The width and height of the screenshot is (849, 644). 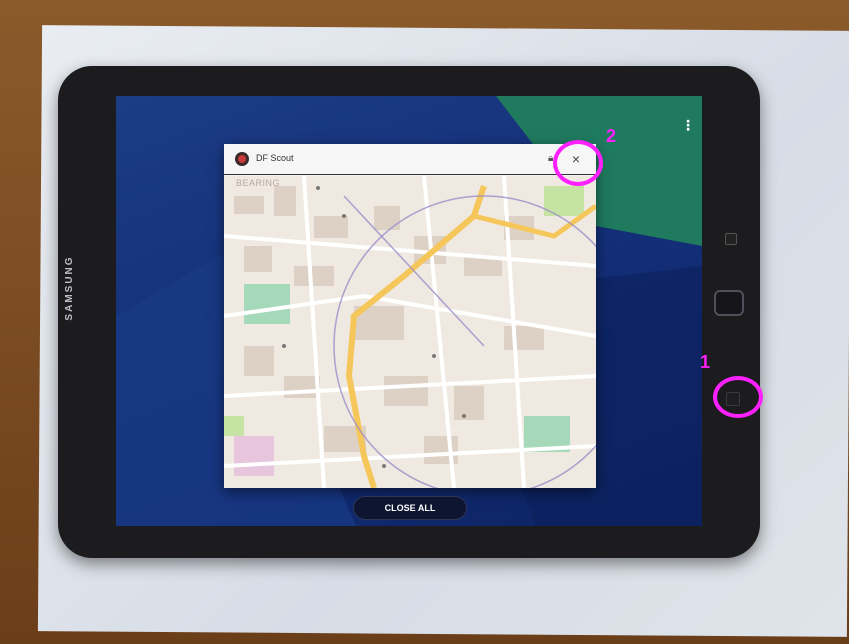 What do you see at coordinates (410, 508) in the screenshot?
I see `close-all-button: CLOSE ALL` at bounding box center [410, 508].